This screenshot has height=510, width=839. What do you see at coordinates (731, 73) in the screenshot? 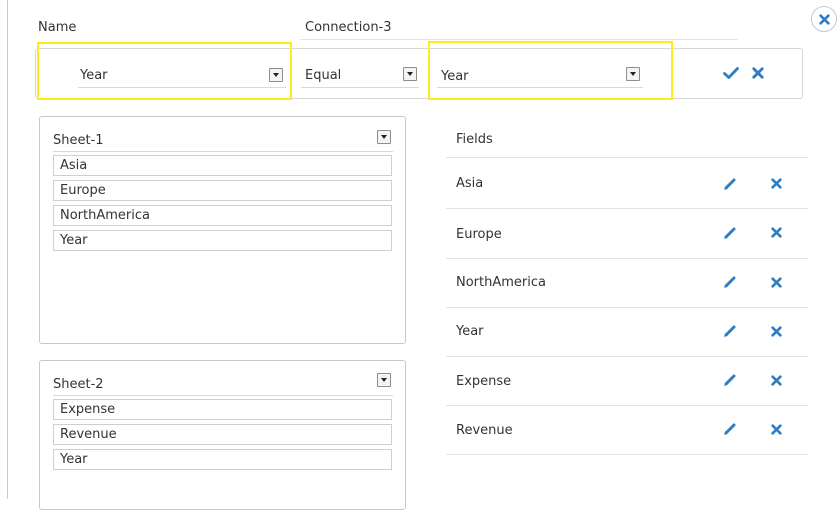
I see `check-icon` at bounding box center [731, 73].